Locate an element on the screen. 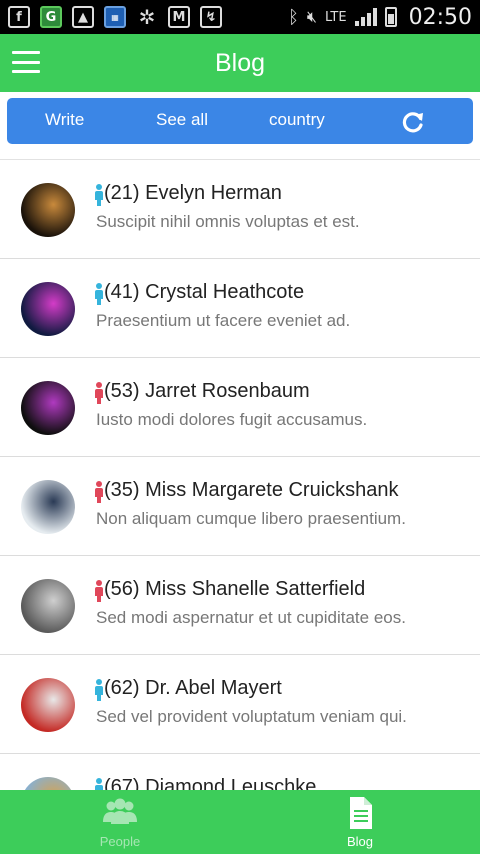 The image size is (480, 854). entry-name: (56) Miss Shanelle Satterfield is located at coordinates (235, 589).